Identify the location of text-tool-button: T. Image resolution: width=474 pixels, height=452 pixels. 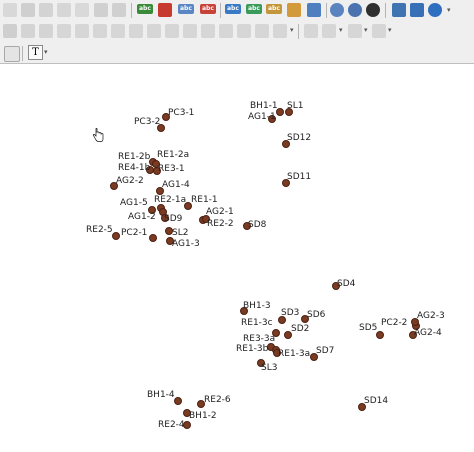
(35, 52).